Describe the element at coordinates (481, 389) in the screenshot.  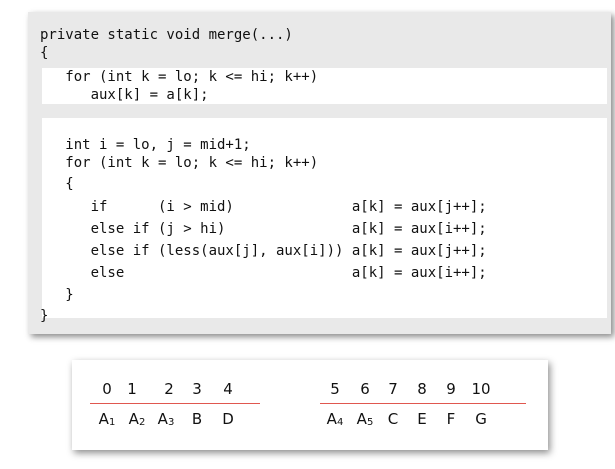
I see `array-index: 10` at that location.